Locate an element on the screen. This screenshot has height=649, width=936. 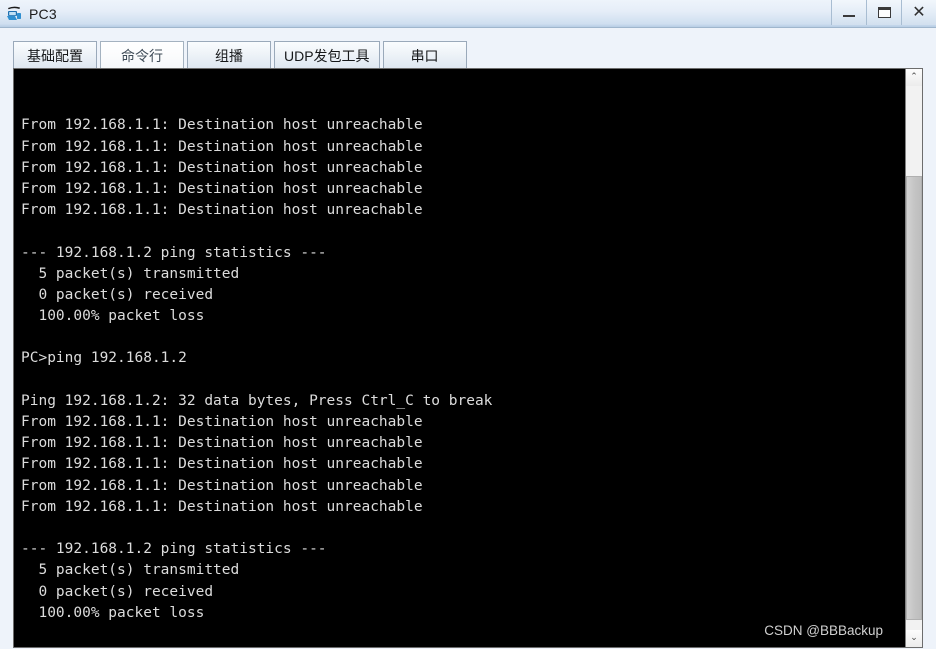
close-button: ✕ is located at coordinates (918, 12).